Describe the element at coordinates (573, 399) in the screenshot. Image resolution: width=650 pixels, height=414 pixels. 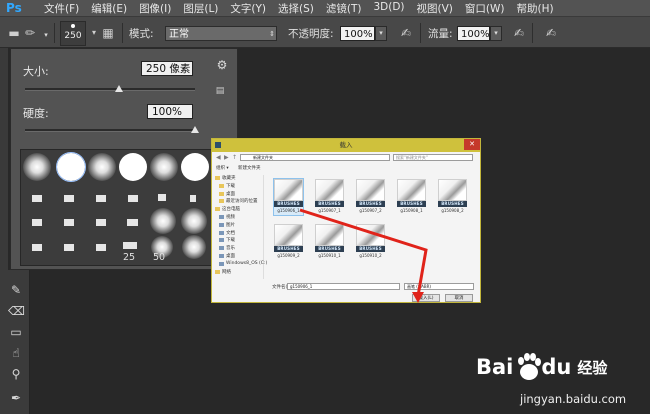
I see `watermark-url: jingyan.baidu.com` at that location.